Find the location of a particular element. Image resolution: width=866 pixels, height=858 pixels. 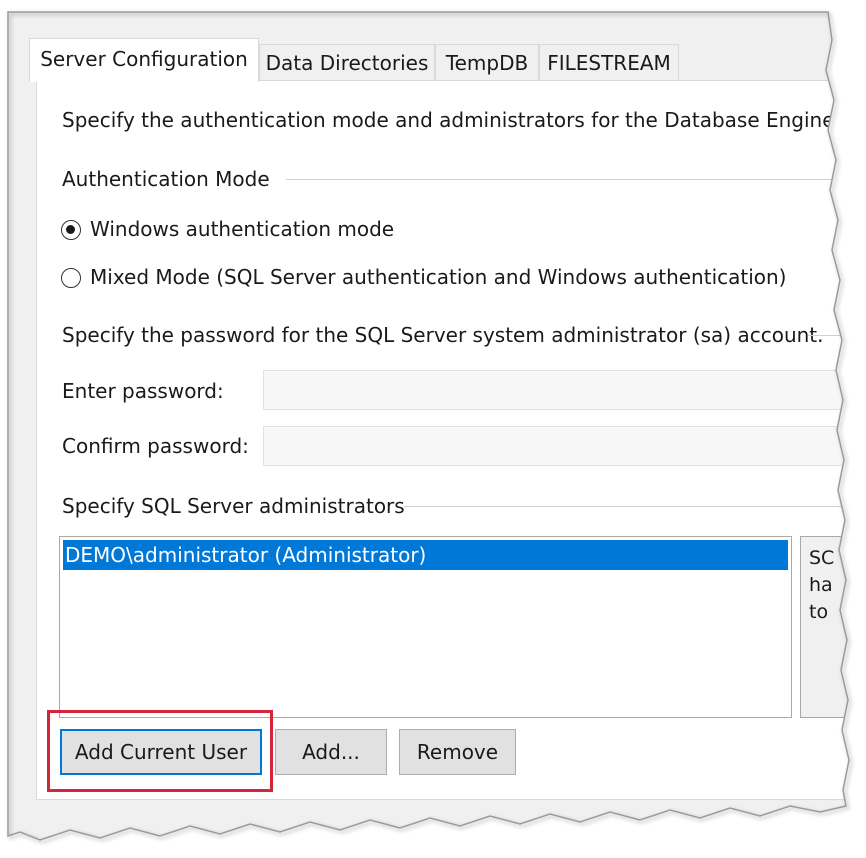

description-line: SC is located at coordinates (822, 558).